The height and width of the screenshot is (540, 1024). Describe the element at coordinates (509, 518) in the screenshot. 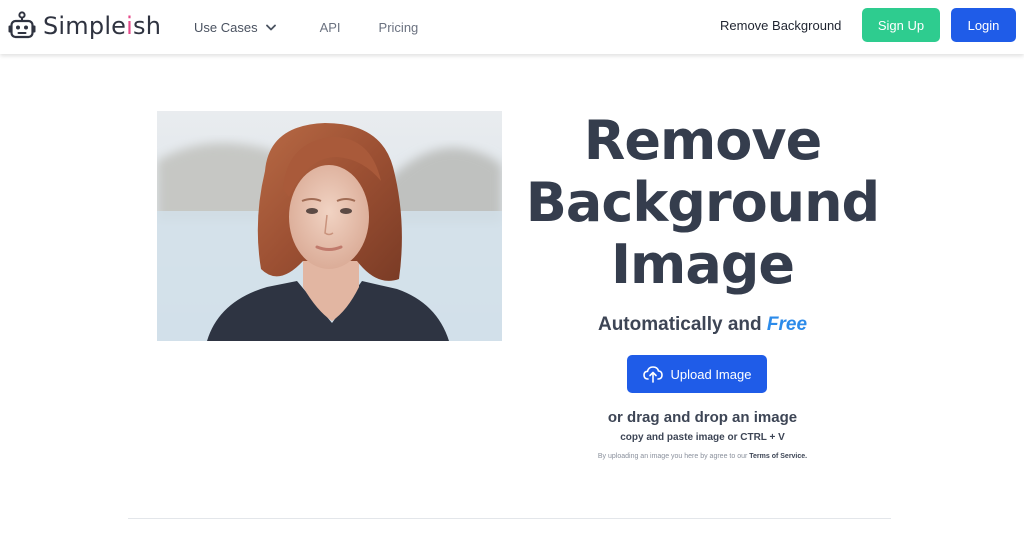

I see `section-divider` at that location.